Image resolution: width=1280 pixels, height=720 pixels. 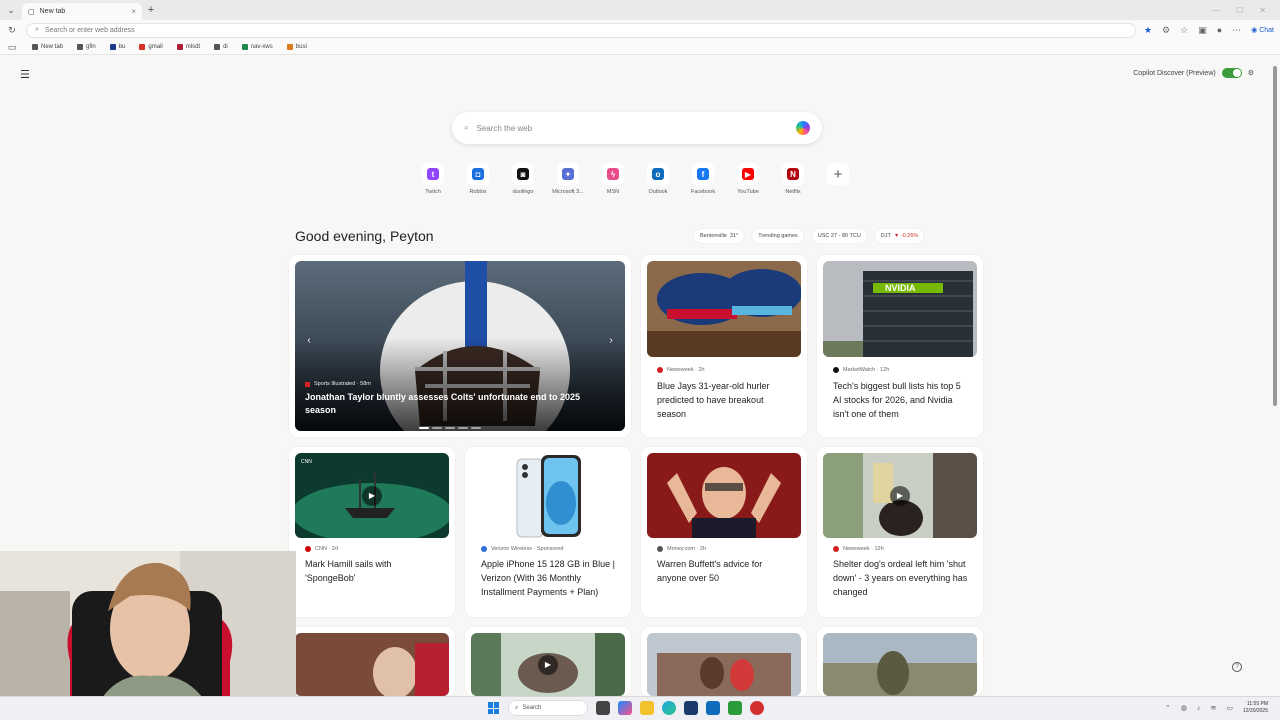 What do you see at coordinates (86, 47) in the screenshot?
I see `bookmark-item: gfin` at bounding box center [86, 47].